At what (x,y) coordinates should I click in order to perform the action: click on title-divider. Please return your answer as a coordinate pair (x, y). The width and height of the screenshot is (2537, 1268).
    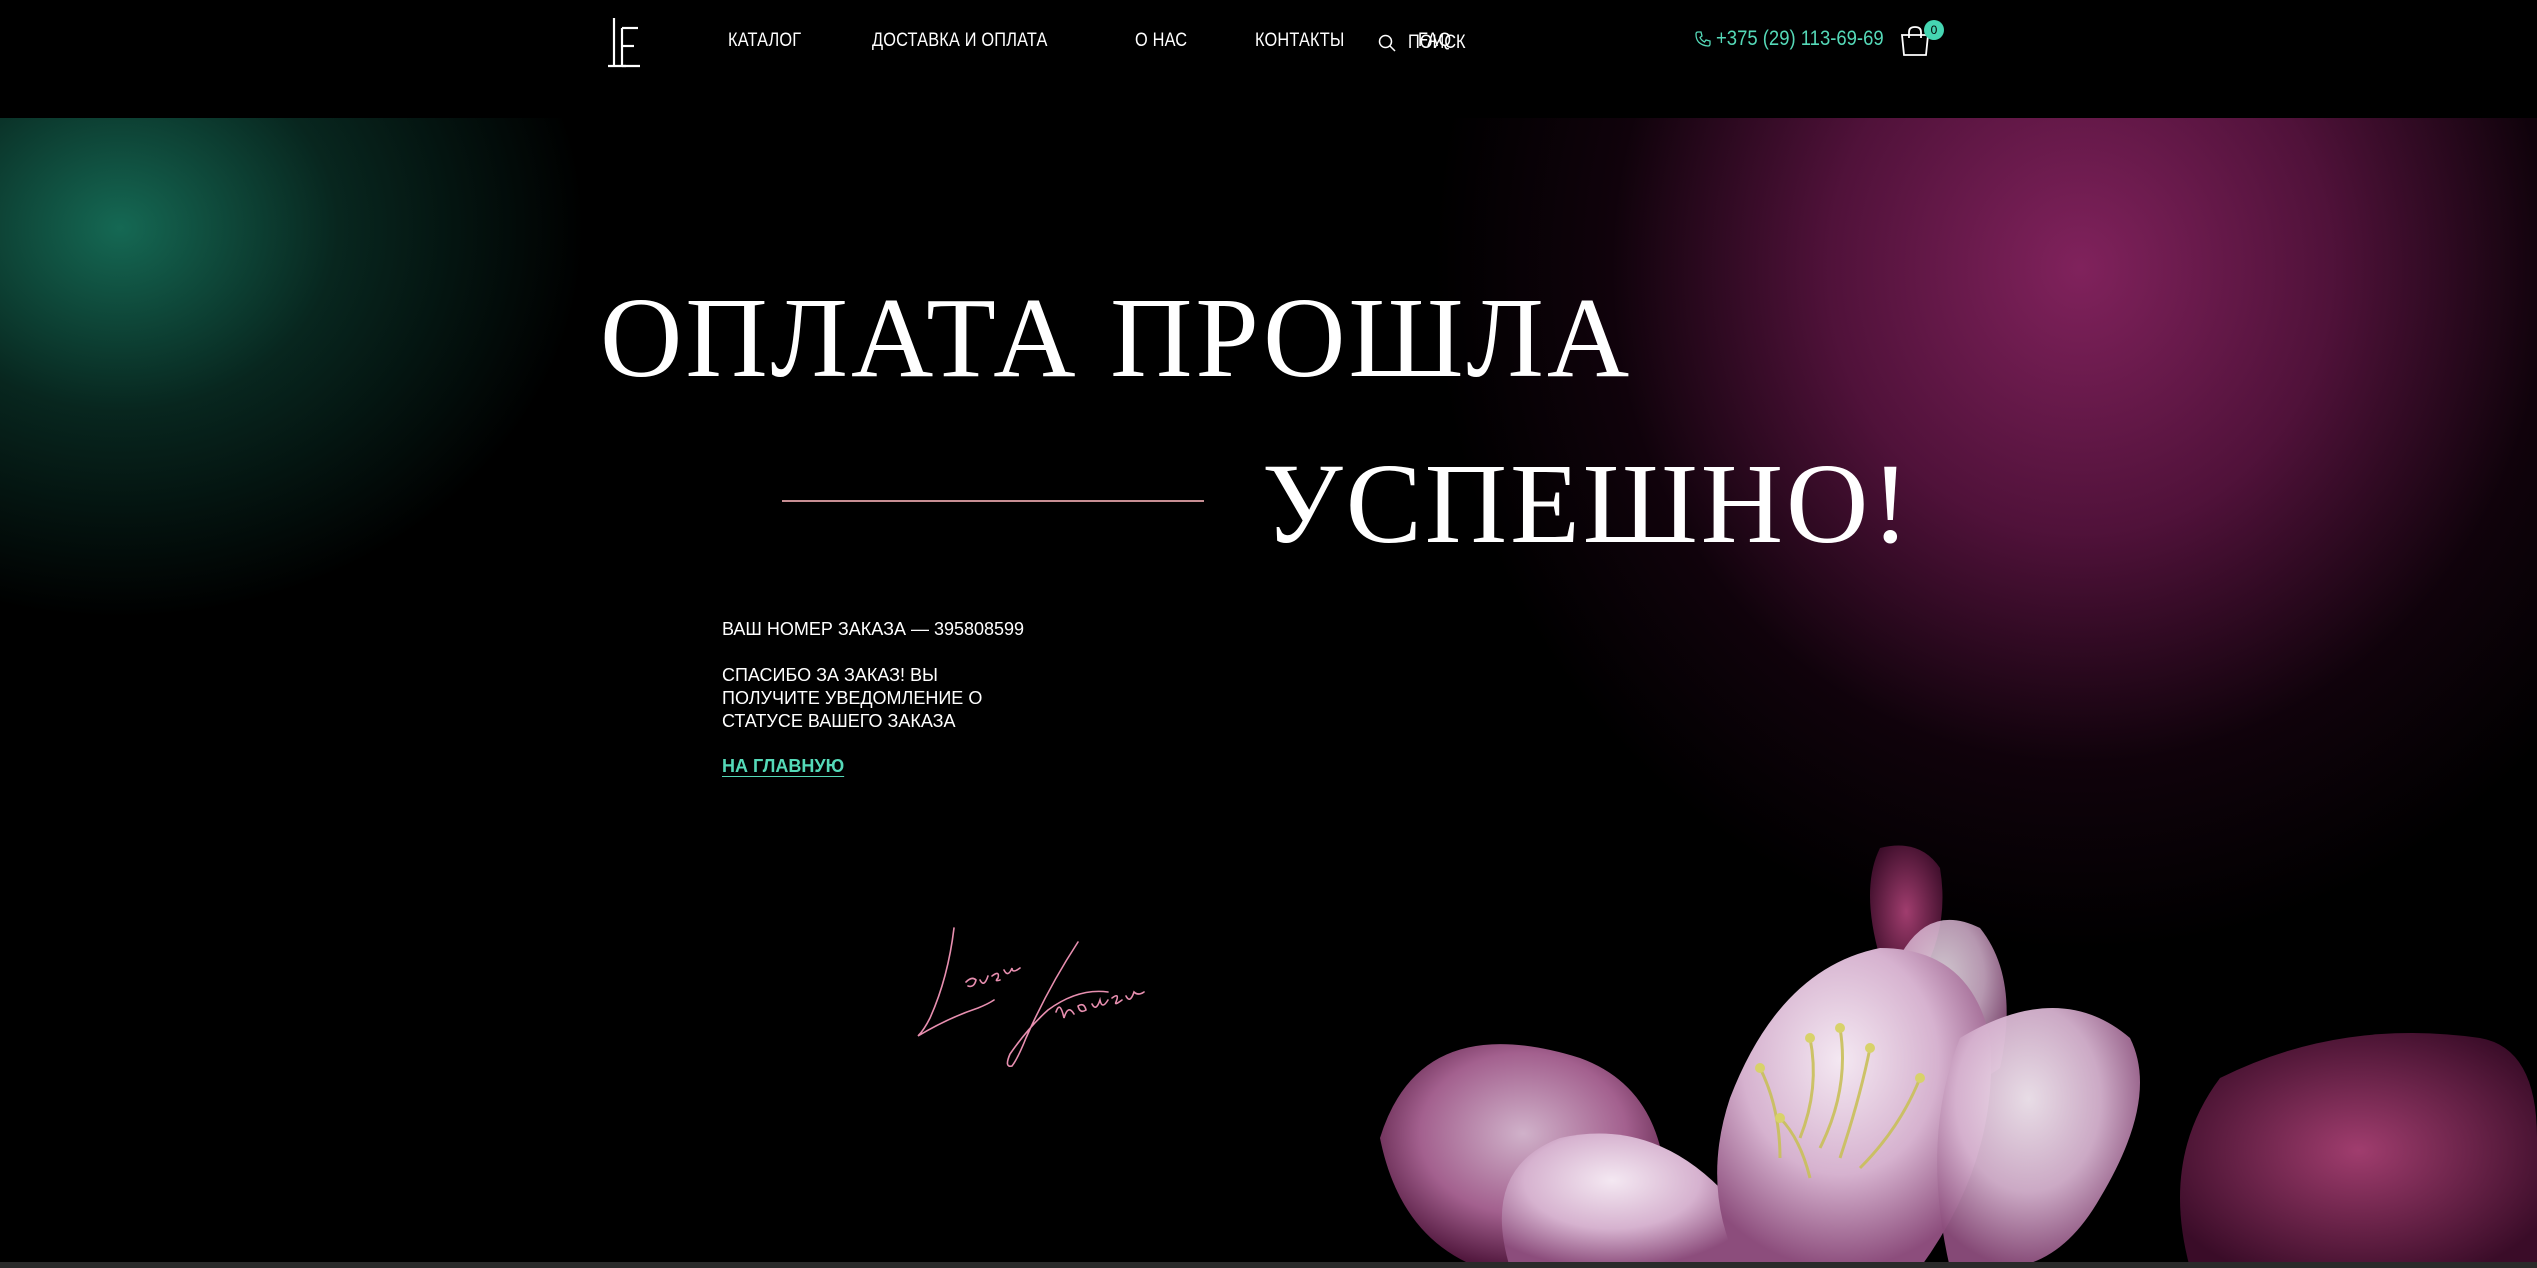
    Looking at the image, I should click on (993, 501).